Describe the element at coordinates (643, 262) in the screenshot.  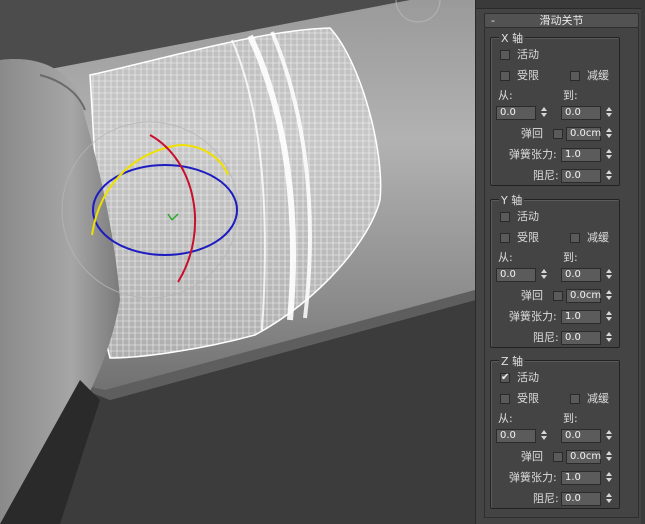
I see `panel-scrollbar` at that location.